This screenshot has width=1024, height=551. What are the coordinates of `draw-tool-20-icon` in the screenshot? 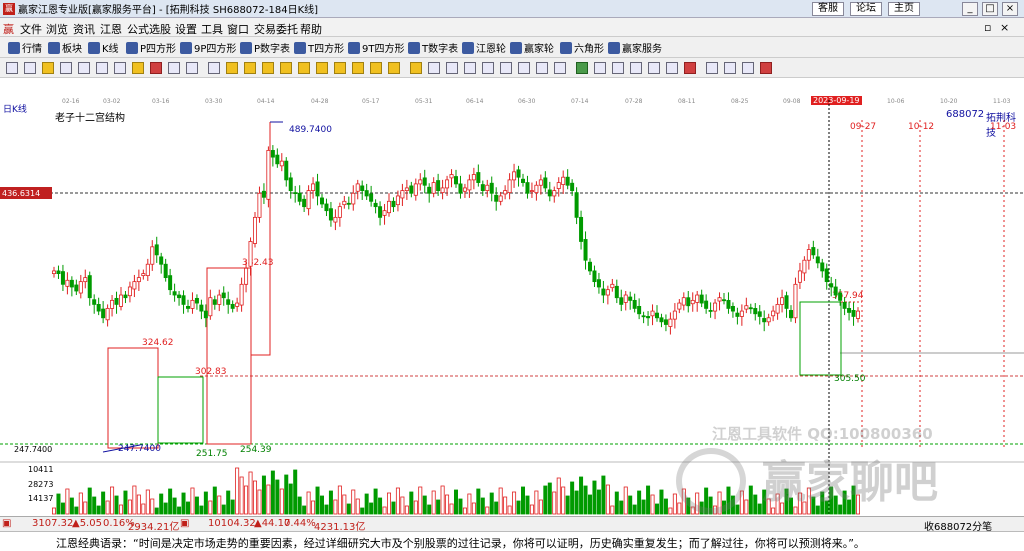 It's located at (358, 68).